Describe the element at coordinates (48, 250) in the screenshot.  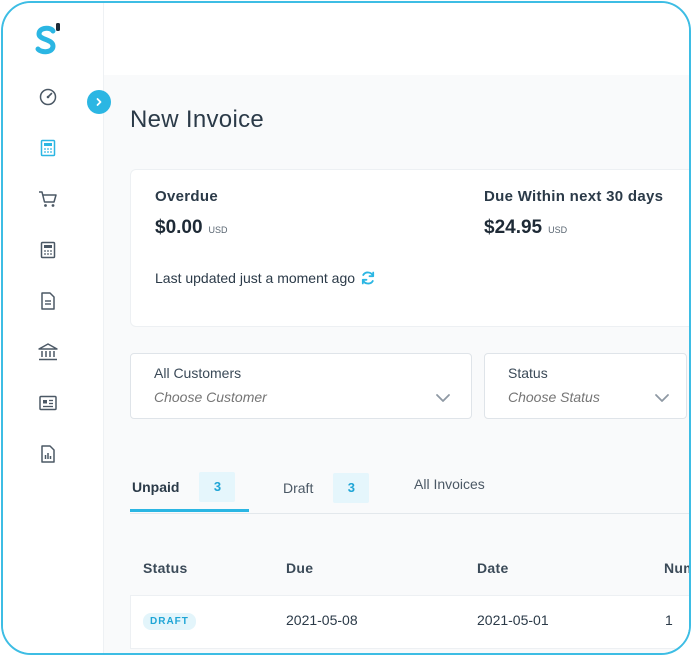
I see `calculator-icon` at that location.